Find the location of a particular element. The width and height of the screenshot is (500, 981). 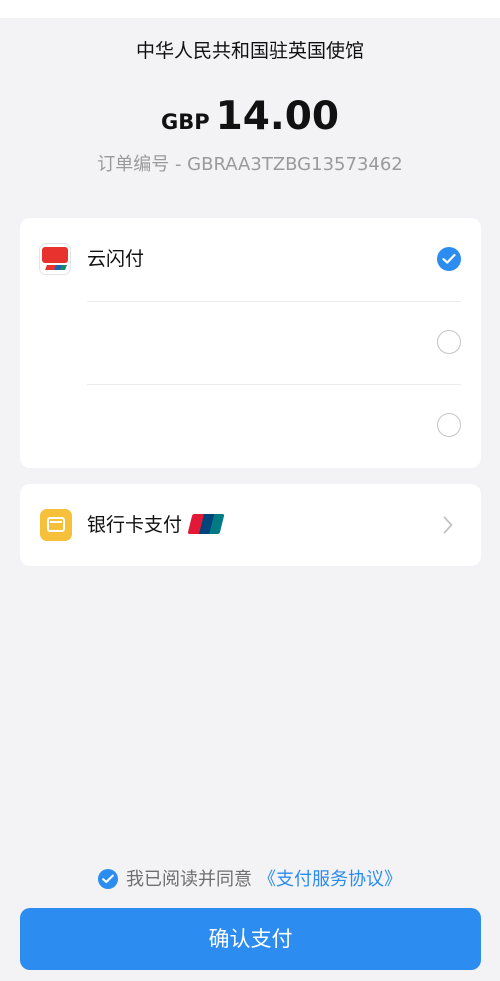

amount-display: GBP 14.00 is located at coordinates (250, 120).